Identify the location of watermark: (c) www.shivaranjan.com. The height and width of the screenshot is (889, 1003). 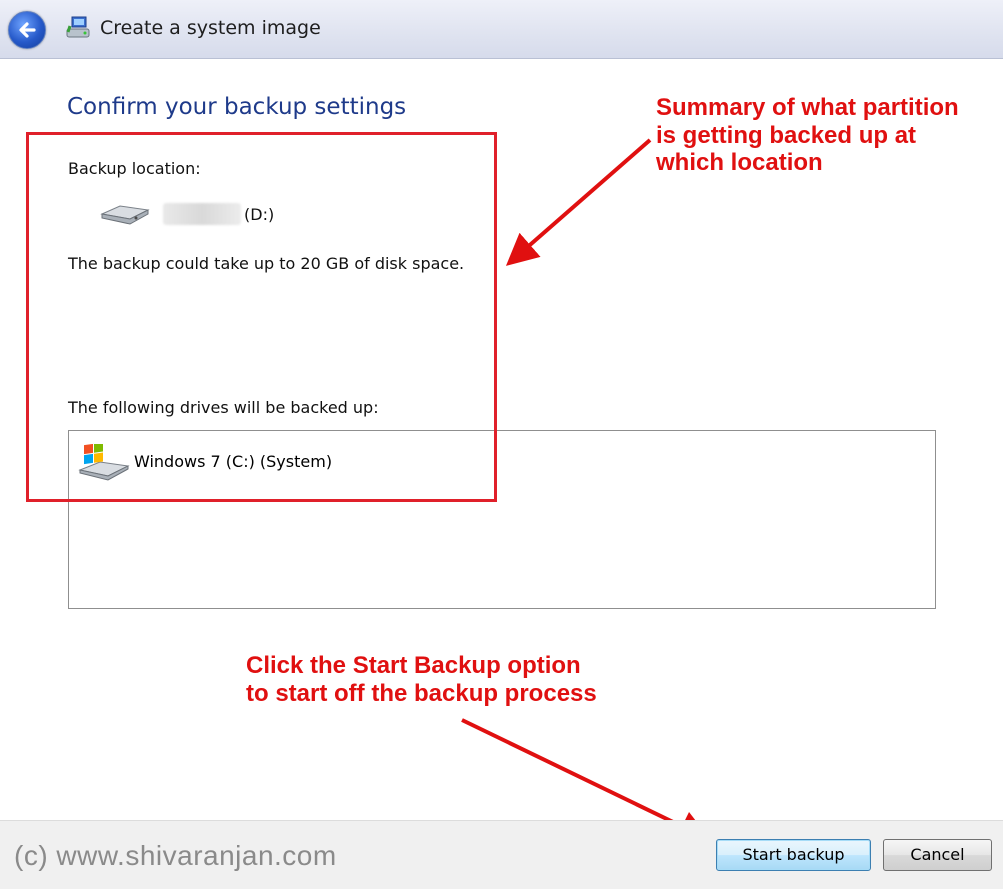
(175, 855).